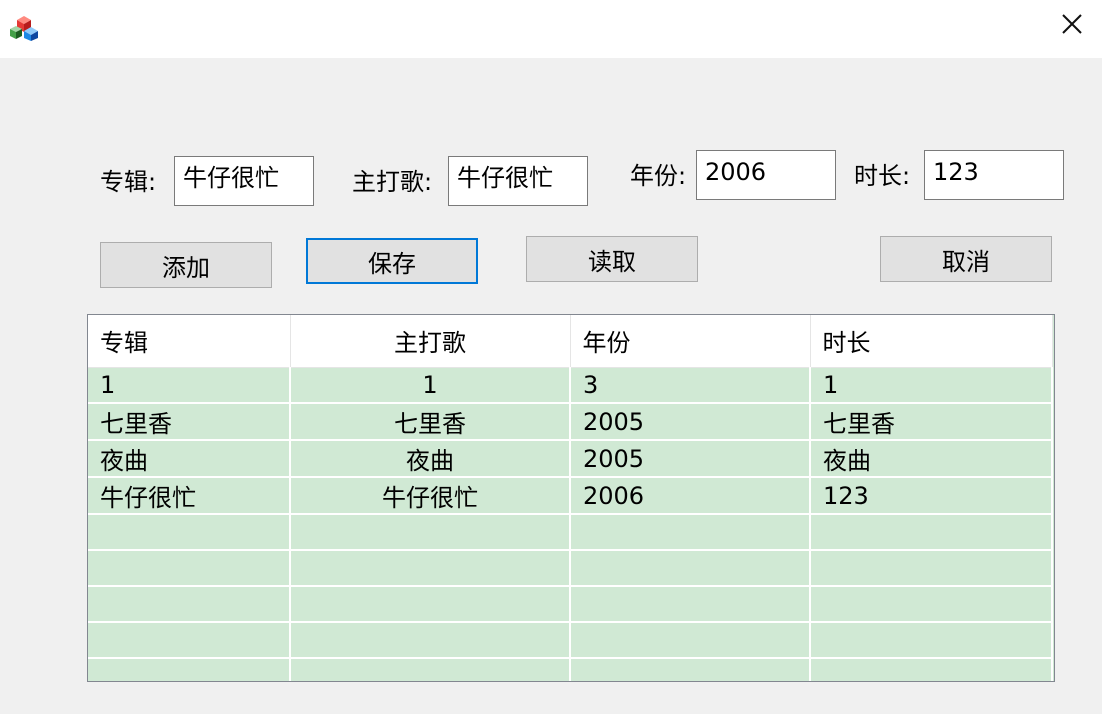 The image size is (1102, 714). What do you see at coordinates (430, 422) in the screenshot?
I see `cell-hit-song: 七里香` at bounding box center [430, 422].